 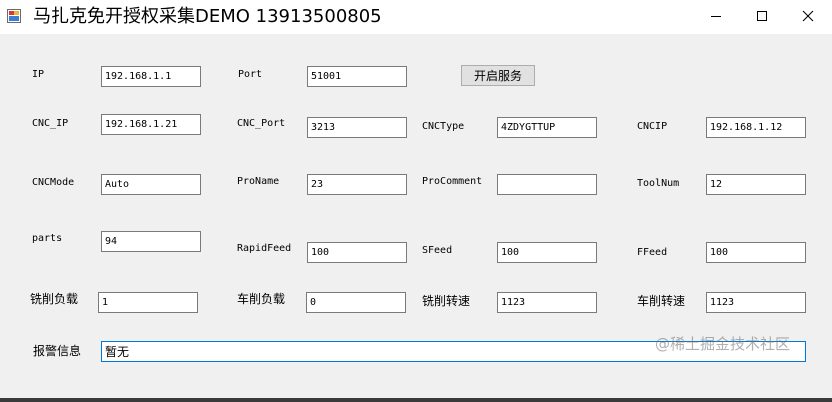 I want to click on rapid-feed-label: RapidFeed, so click(x=264, y=248).